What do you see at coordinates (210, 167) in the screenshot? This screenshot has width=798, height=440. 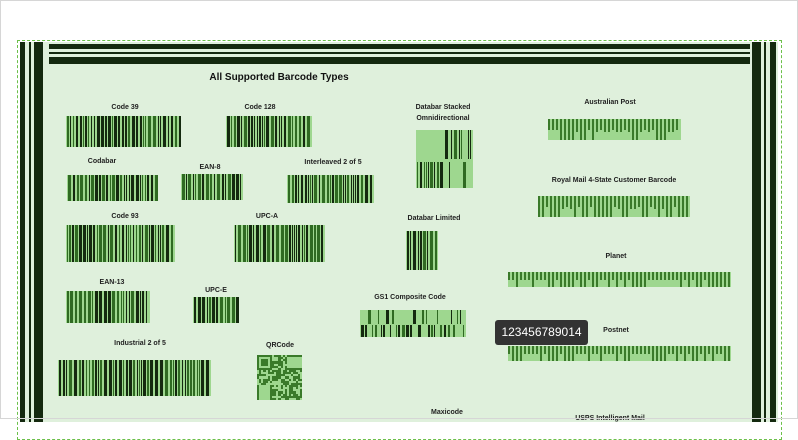 I see `ean8-label: EAN-8` at bounding box center [210, 167].